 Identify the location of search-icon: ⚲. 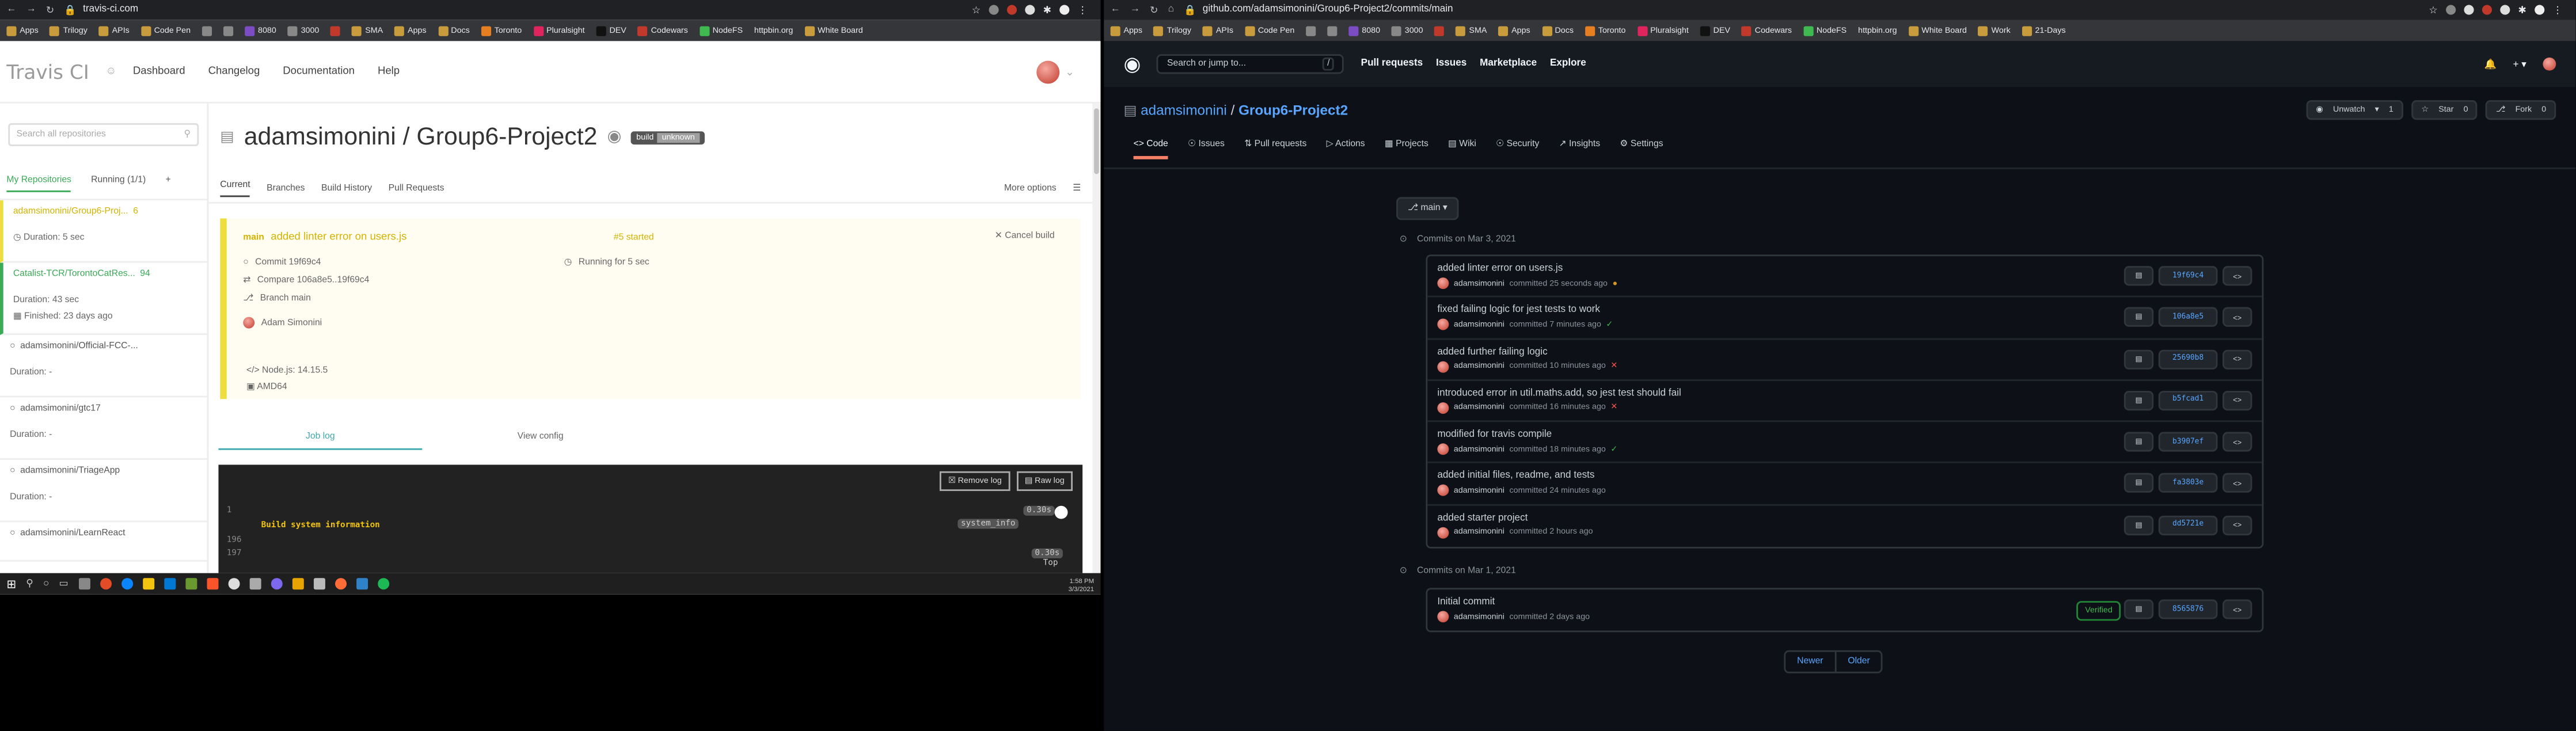
(30, 583).